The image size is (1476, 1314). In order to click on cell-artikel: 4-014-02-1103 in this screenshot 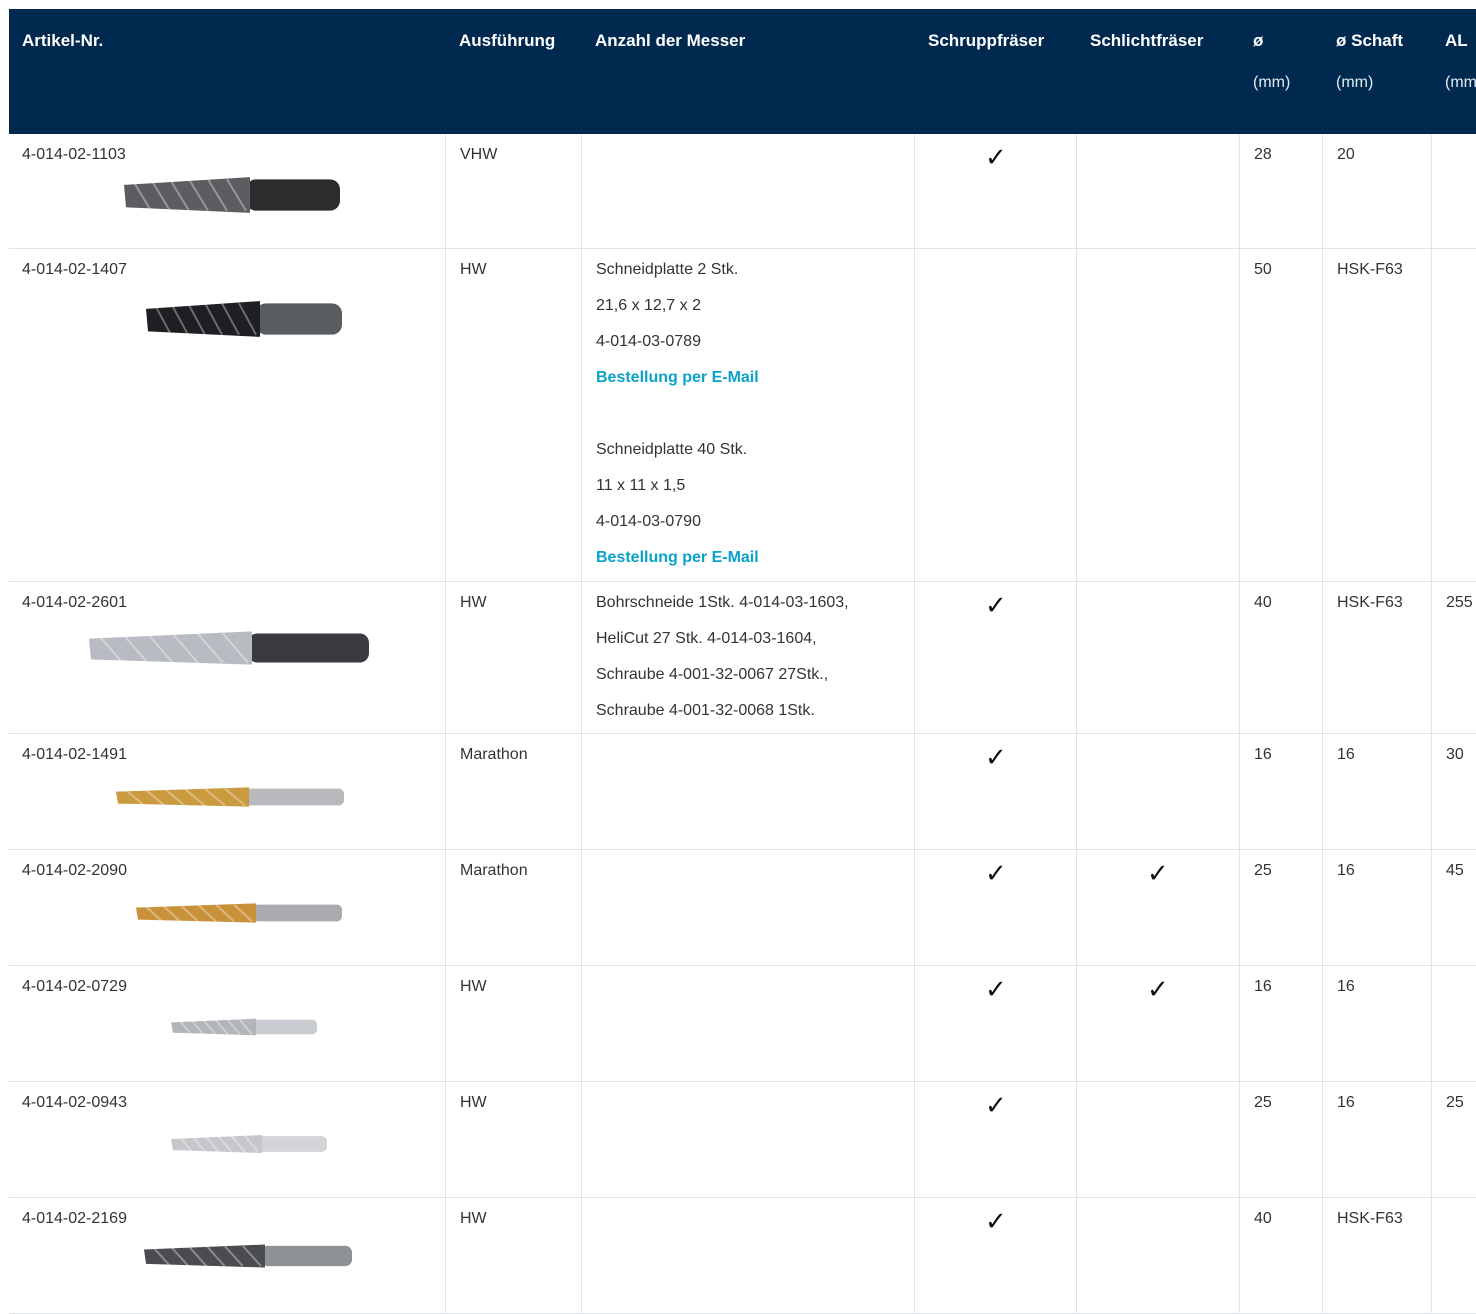, I will do `click(227, 191)`.